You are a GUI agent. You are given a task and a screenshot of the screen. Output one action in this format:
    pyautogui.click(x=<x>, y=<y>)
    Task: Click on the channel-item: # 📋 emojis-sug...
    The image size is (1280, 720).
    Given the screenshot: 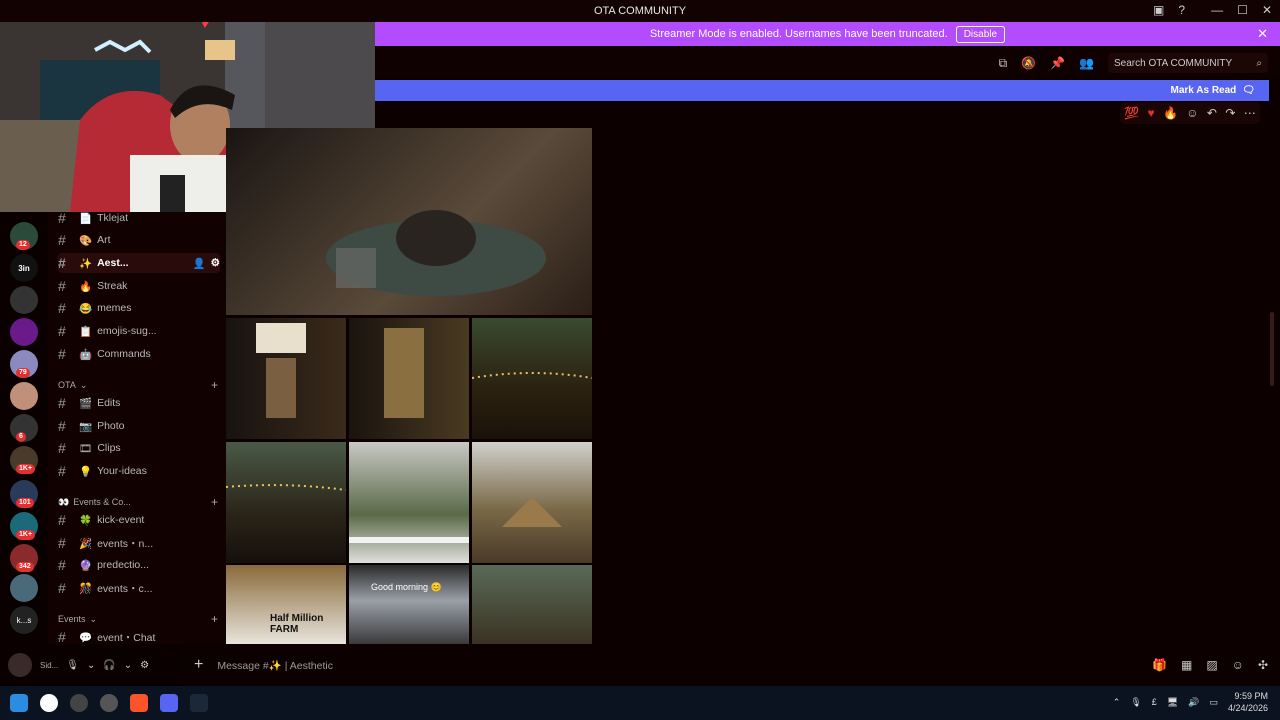 What is the action you would take?
    pyautogui.click(x=139, y=331)
    